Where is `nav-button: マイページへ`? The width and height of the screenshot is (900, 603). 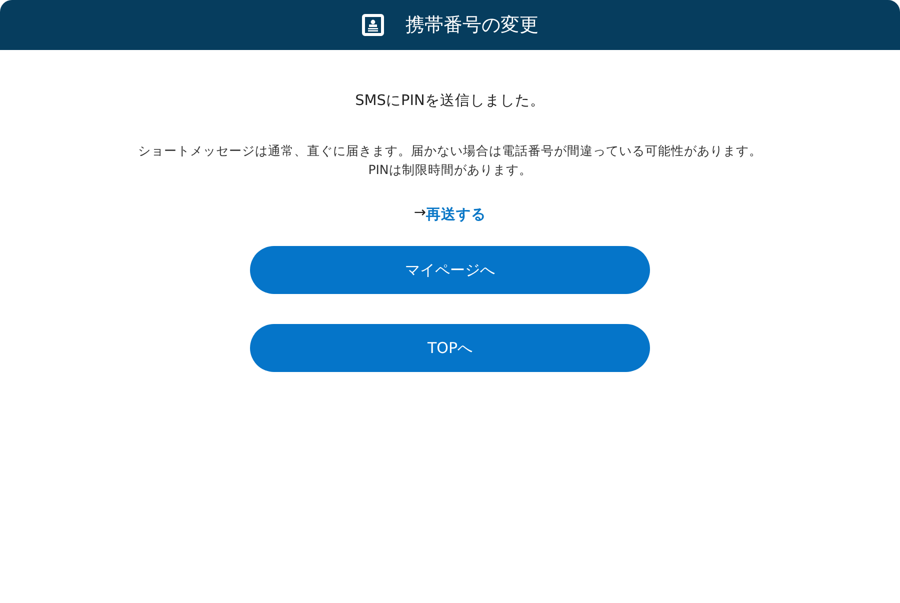 nav-button: マイページへ is located at coordinates (450, 270).